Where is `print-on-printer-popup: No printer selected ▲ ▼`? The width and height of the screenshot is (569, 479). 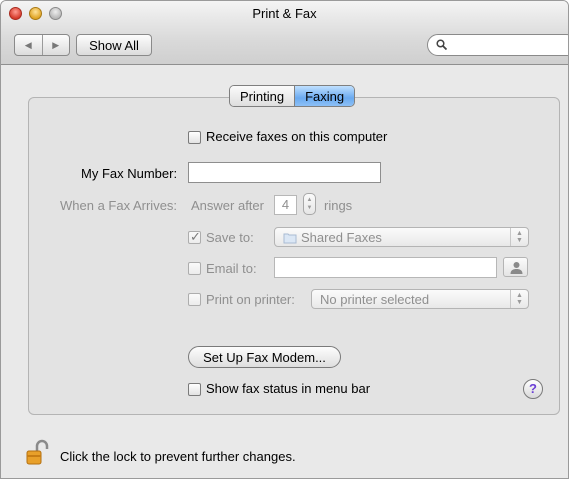 print-on-printer-popup: No printer selected ▲ ▼ is located at coordinates (420, 299).